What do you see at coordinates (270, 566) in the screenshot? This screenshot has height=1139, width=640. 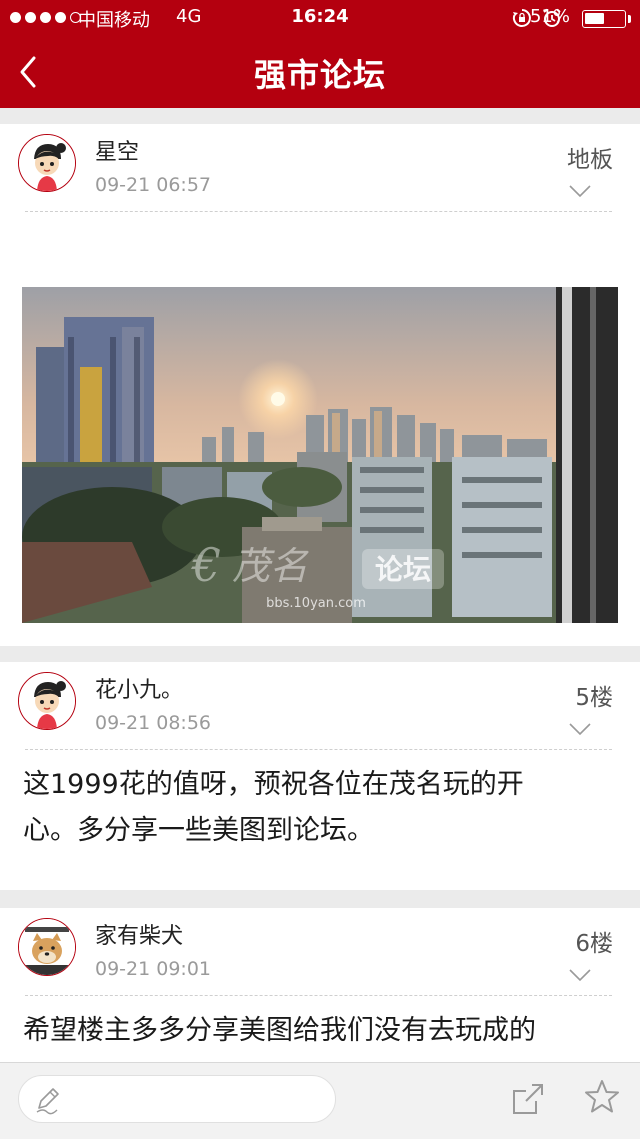 I see `svg-text: 茂名` at bounding box center [270, 566].